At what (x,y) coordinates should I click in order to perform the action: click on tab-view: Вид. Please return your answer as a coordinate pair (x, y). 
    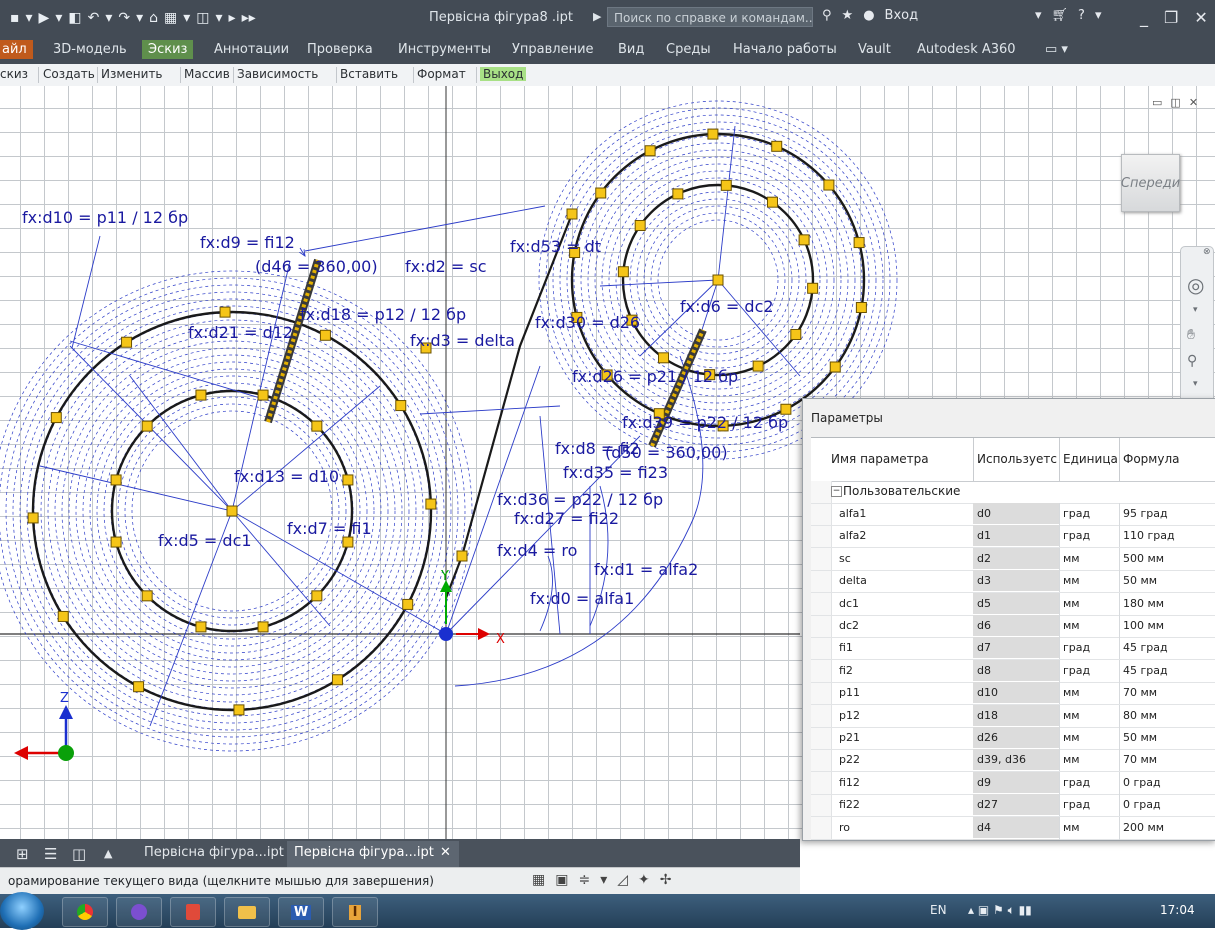
    Looking at the image, I should click on (631, 49).